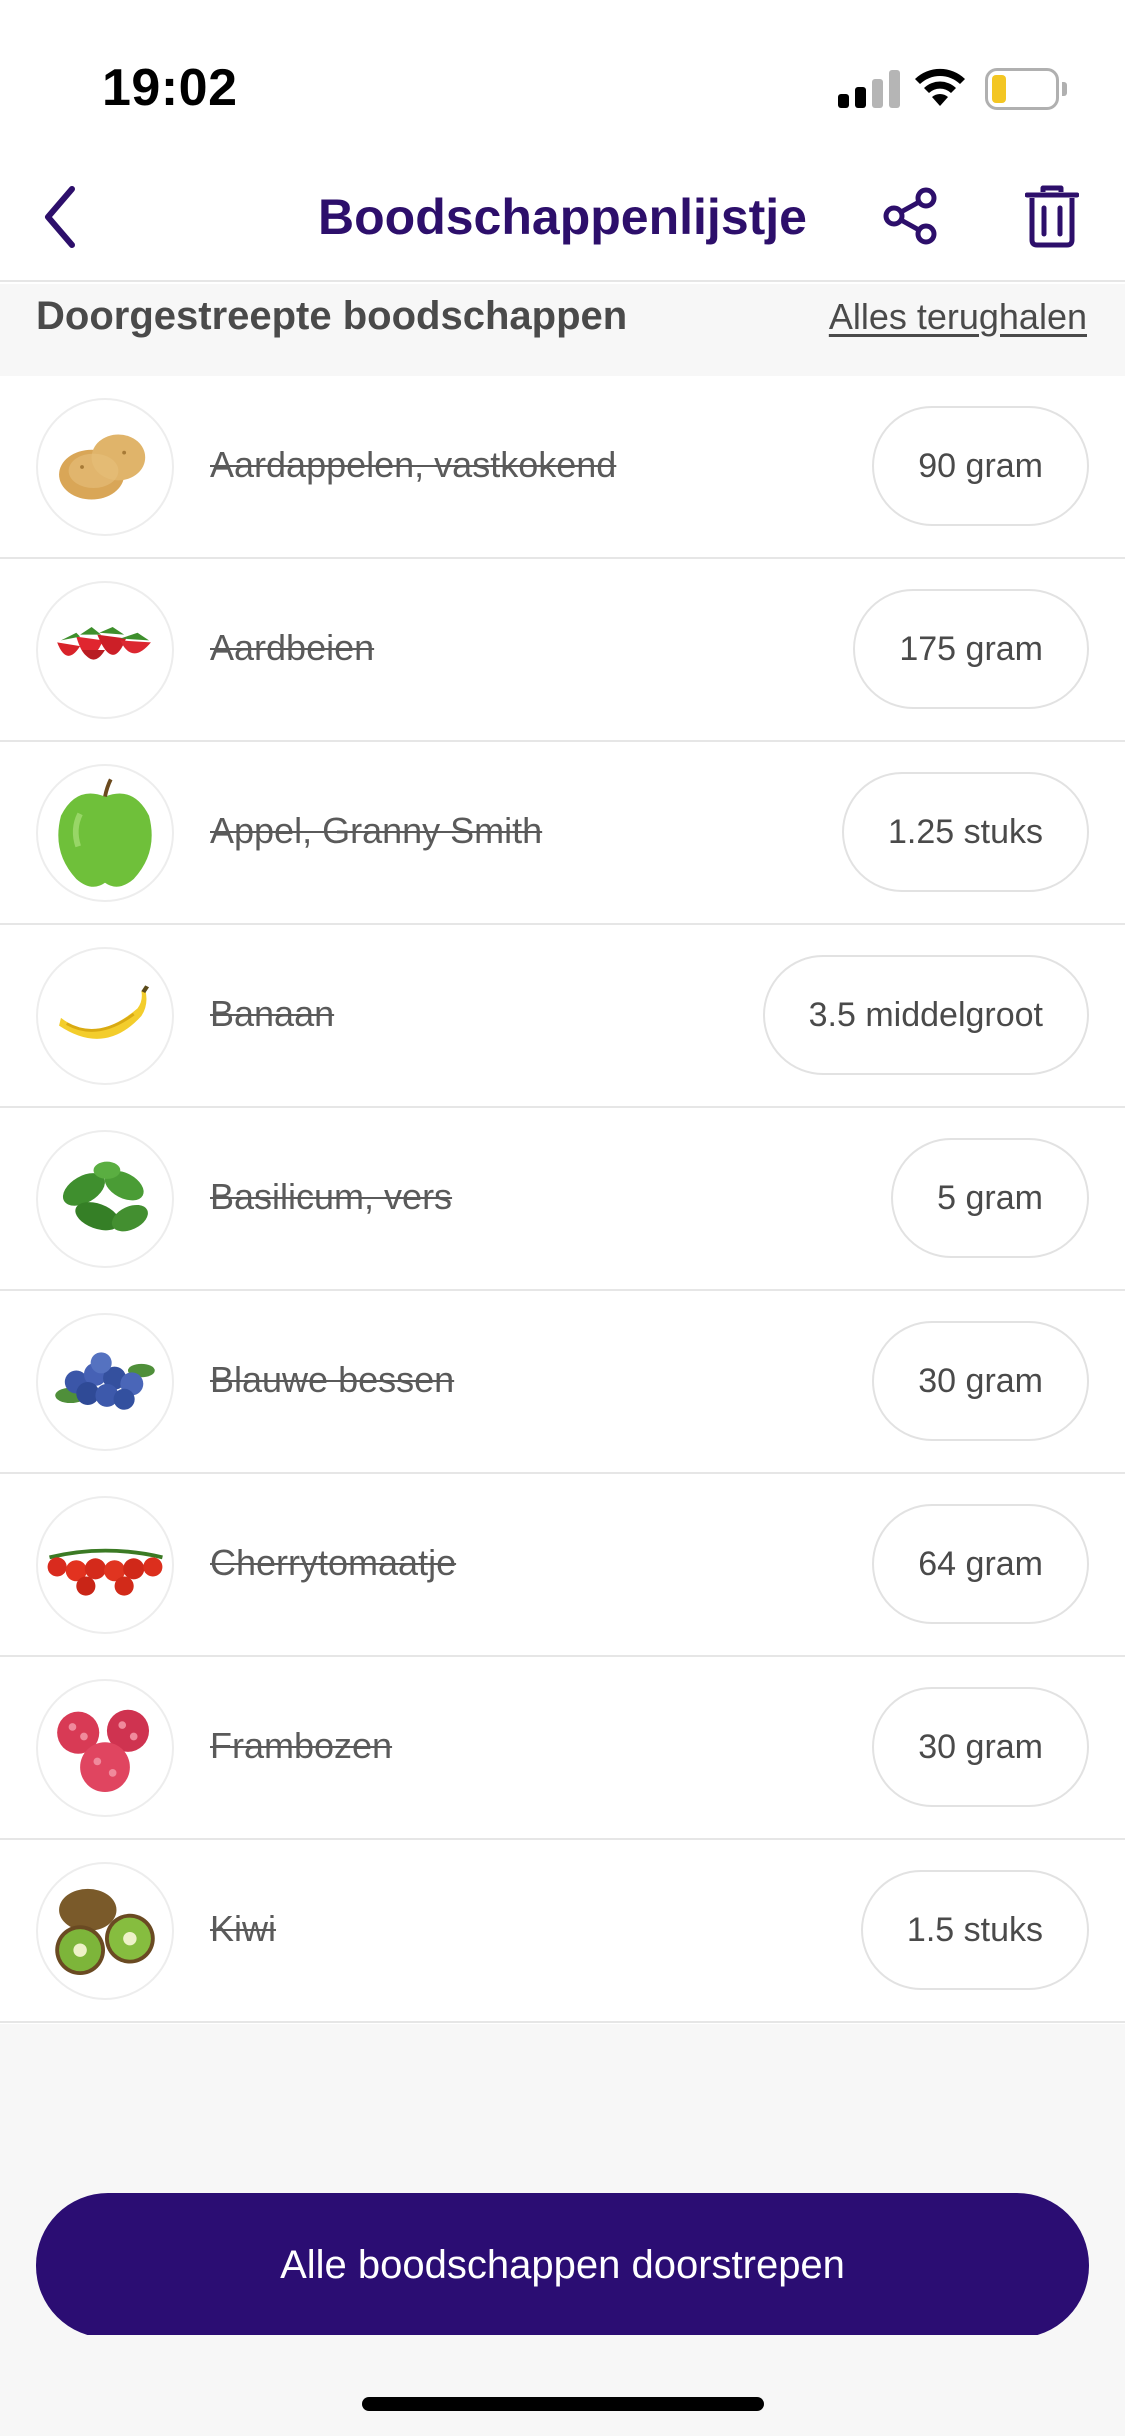 The width and height of the screenshot is (1125, 2436). Describe the element at coordinates (971, 649) in the screenshot. I see `quantity-badge: 175 gram` at that location.